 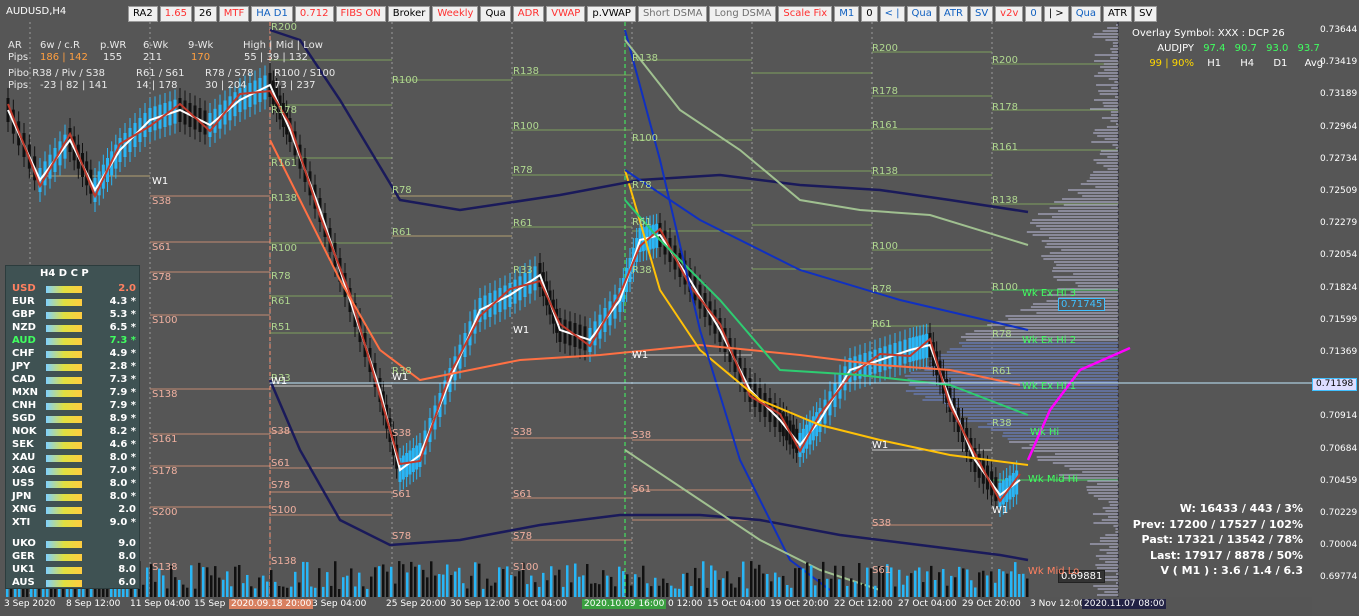 I want to click on toolbar-button: v2v, so click(x=1009, y=14).